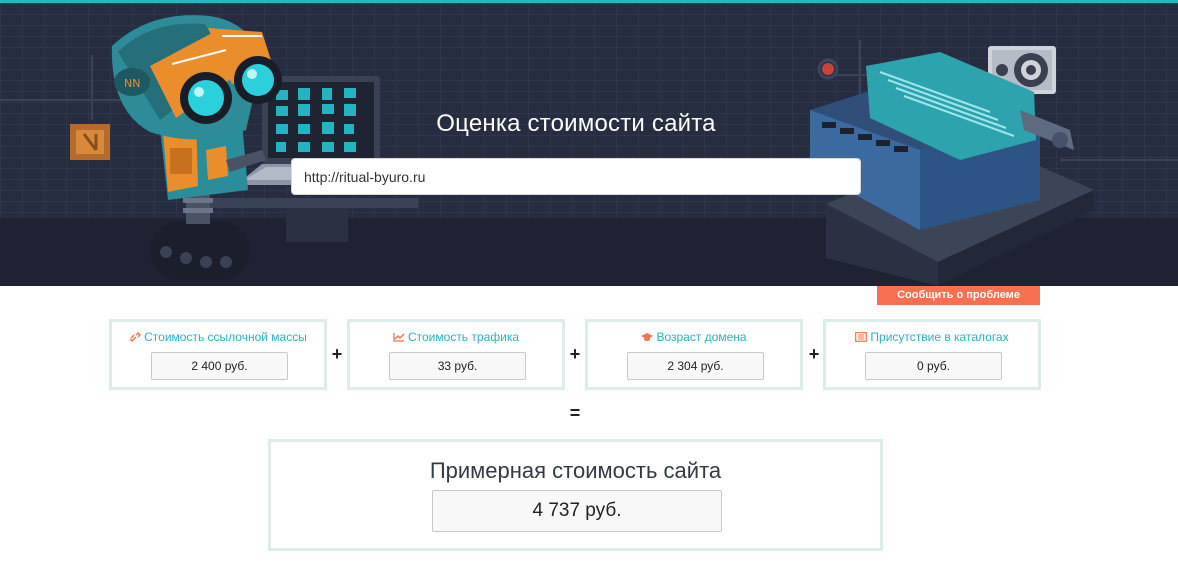 This screenshot has height=574, width=1178. I want to click on catalog-icon, so click(861, 337).